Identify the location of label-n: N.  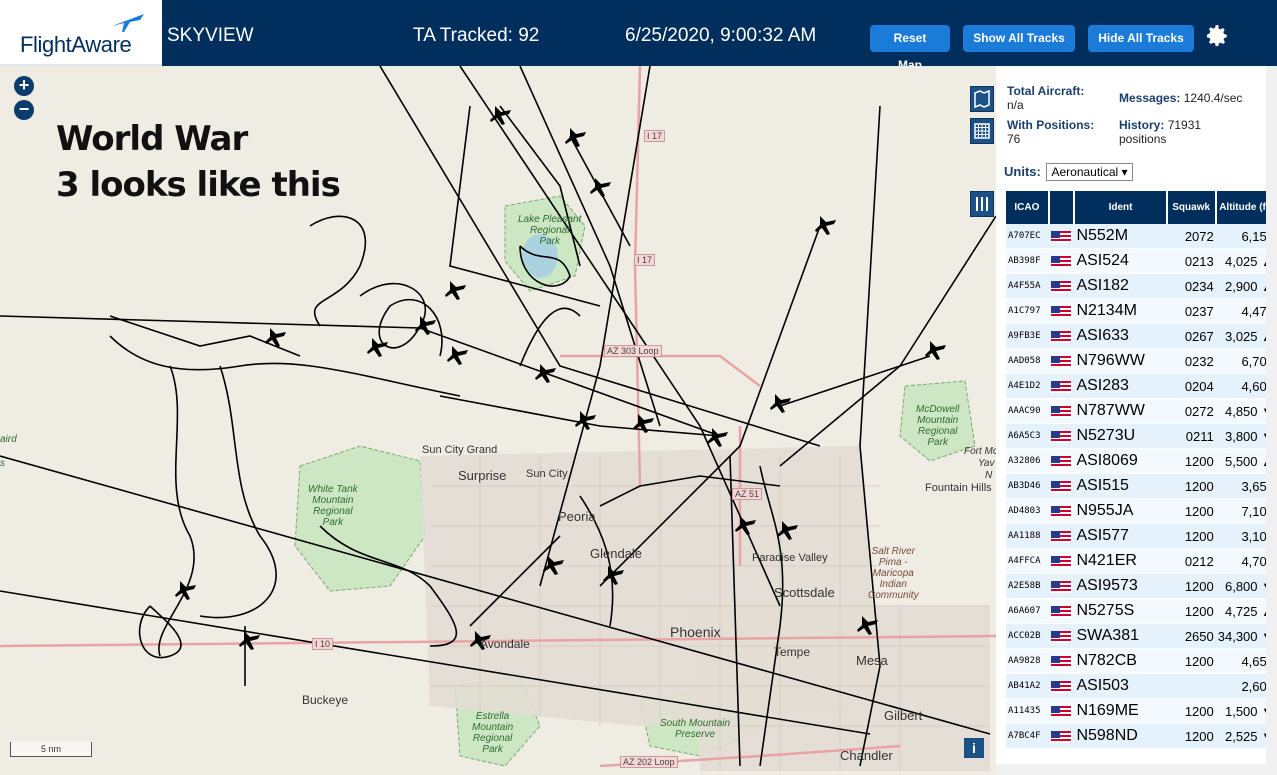
(989, 475).